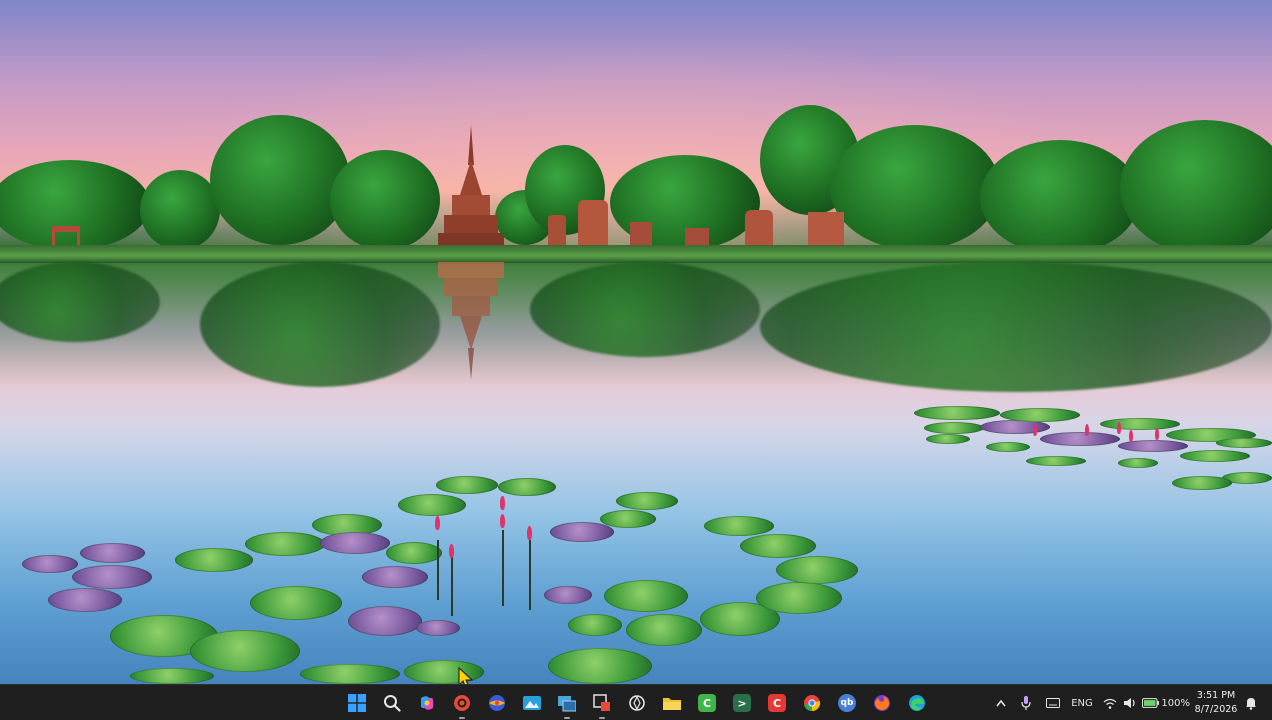 The height and width of the screenshot is (720, 1272). I want to click on app-terminal: >, so click(742, 703).